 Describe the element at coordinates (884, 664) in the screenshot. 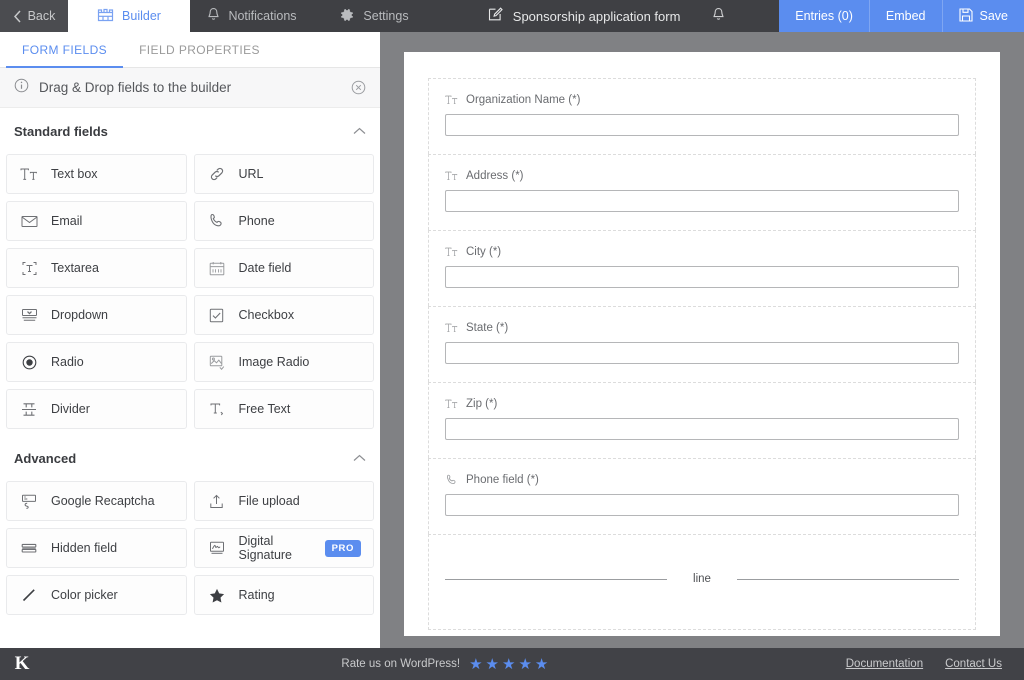

I see `documentation-link: Documentation` at that location.